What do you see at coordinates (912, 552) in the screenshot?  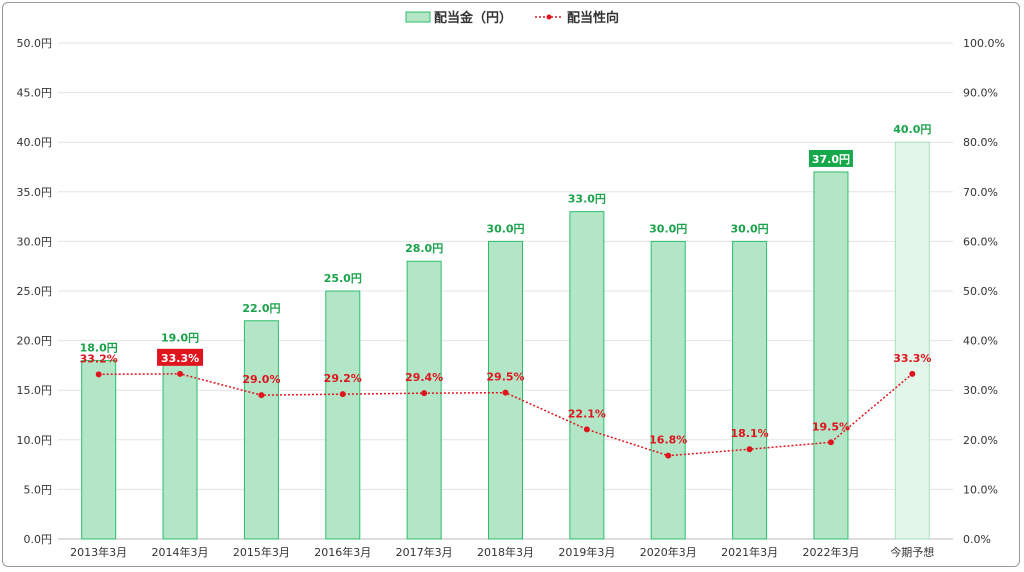 I see `x-tick-label: 今期予想` at bounding box center [912, 552].